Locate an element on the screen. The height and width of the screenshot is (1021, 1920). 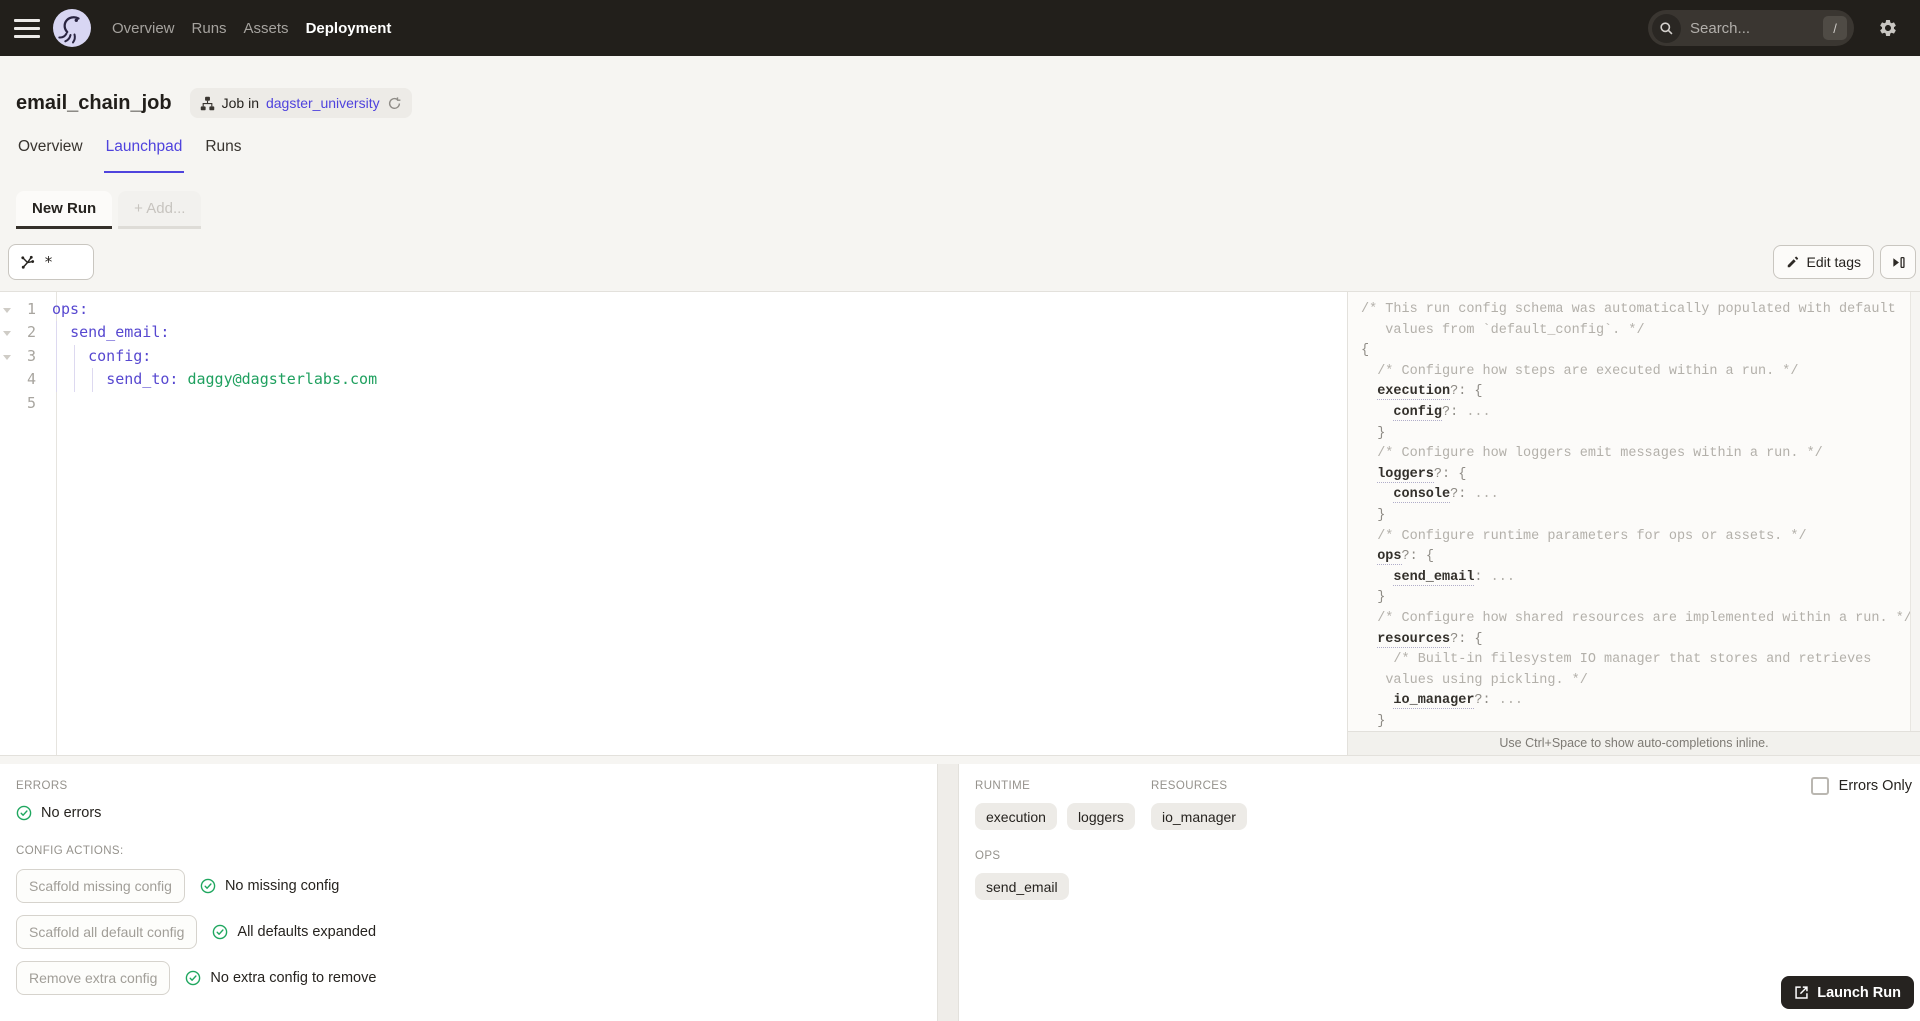
schema-line: resources?: { is located at coordinates (1430, 639).